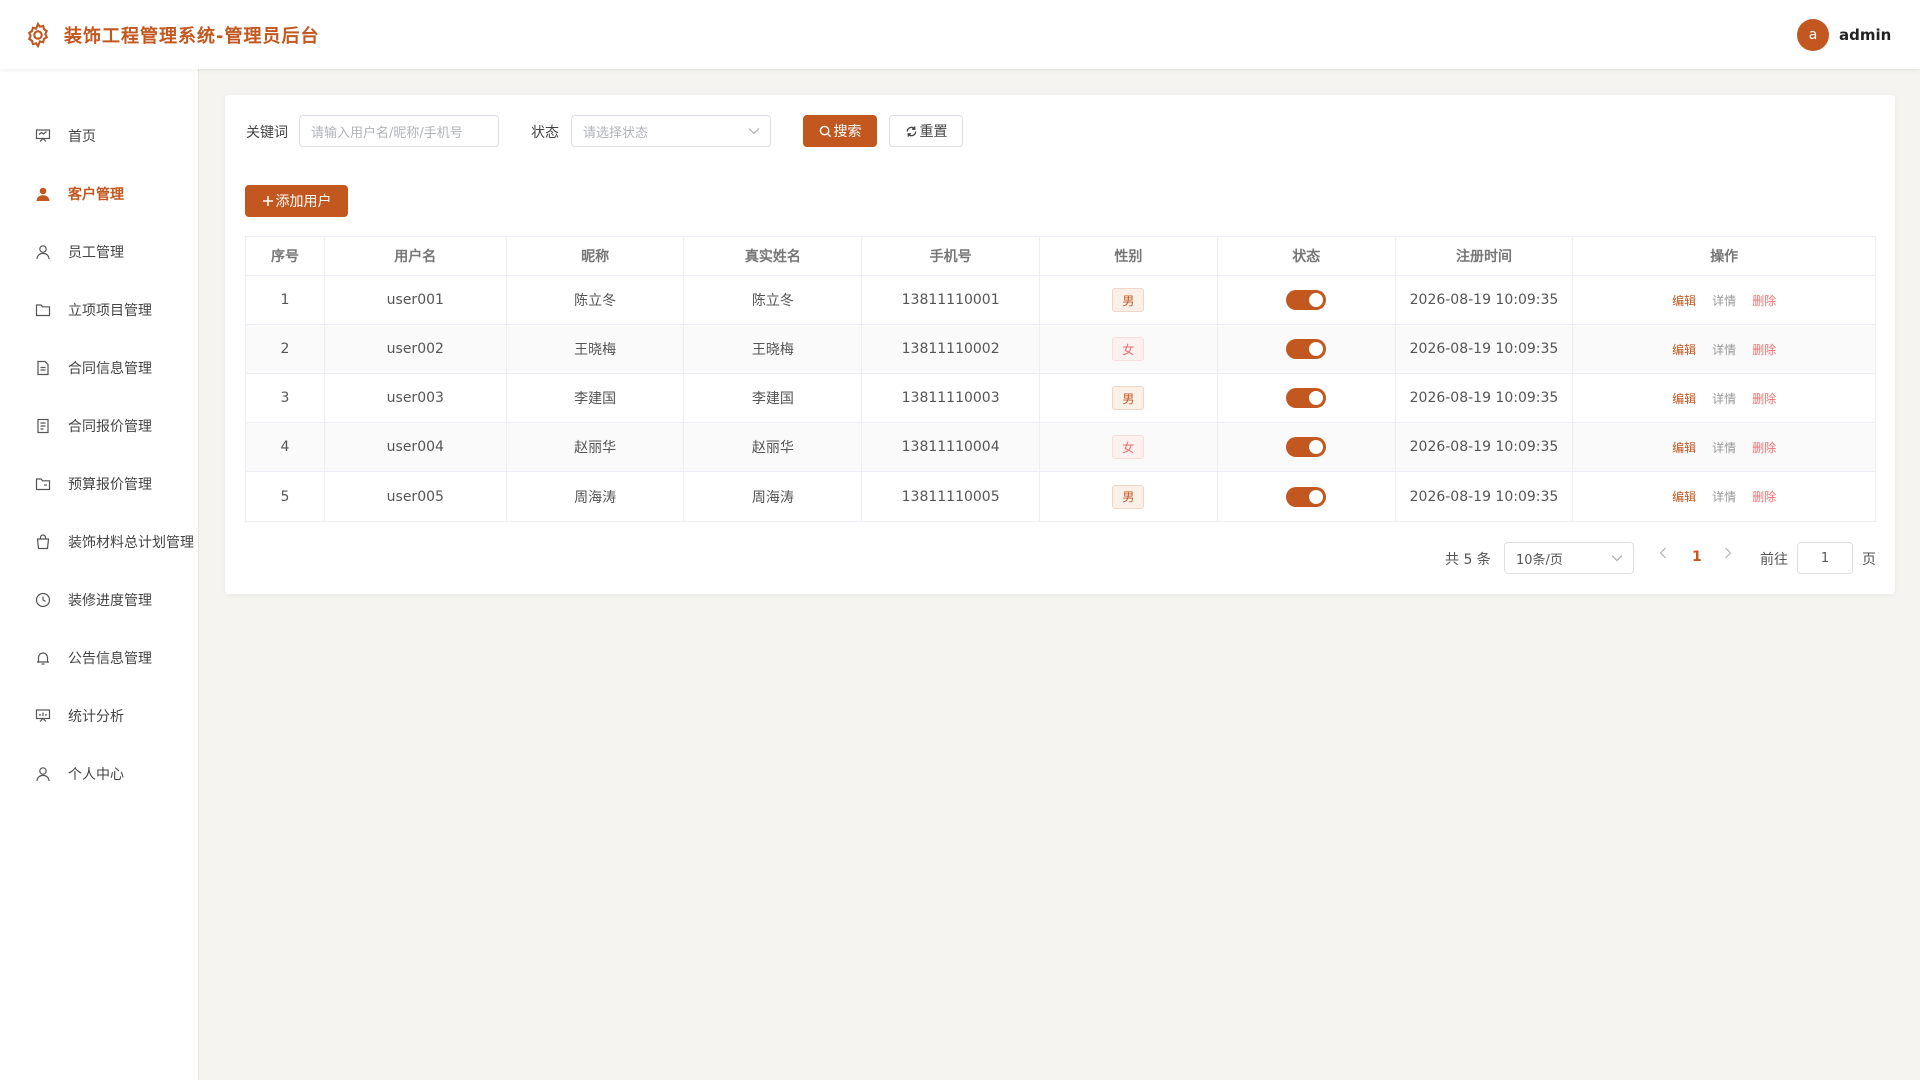  Describe the element at coordinates (99, 658) in the screenshot. I see `sidebar-item-notices: 公告信息管理` at that location.